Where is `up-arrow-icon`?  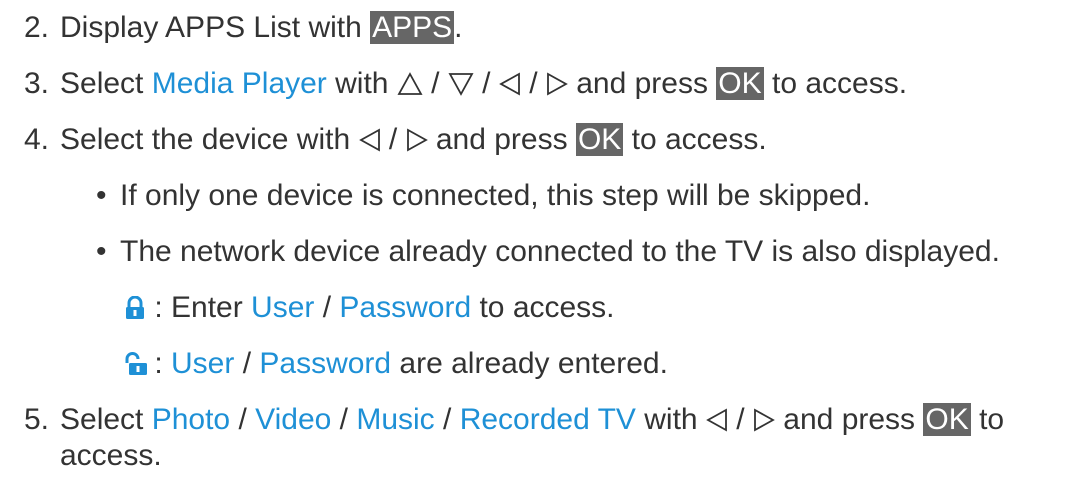
up-arrow-icon is located at coordinates (410, 84).